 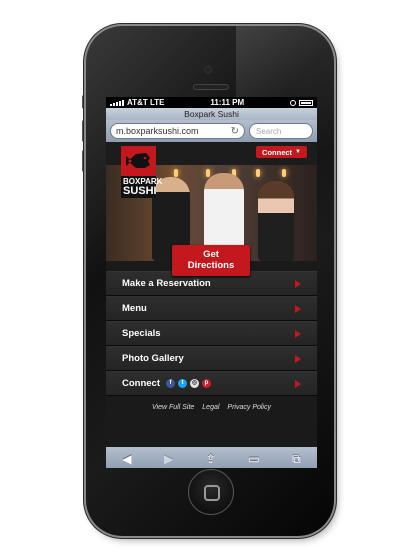 I want to click on search-field: Search, so click(x=281, y=131).